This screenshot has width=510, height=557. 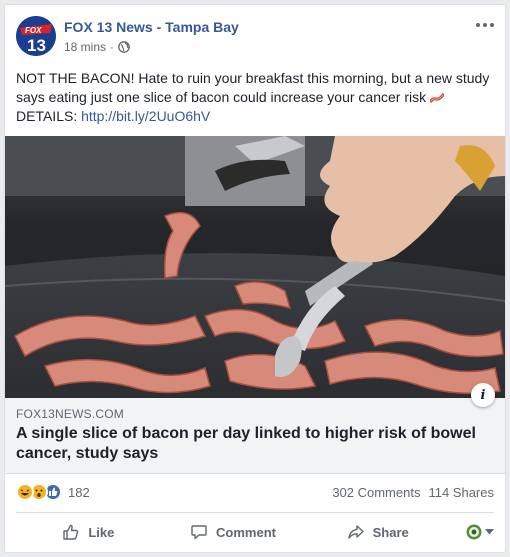 I want to click on details-label: DETAILS:, so click(x=47, y=116).